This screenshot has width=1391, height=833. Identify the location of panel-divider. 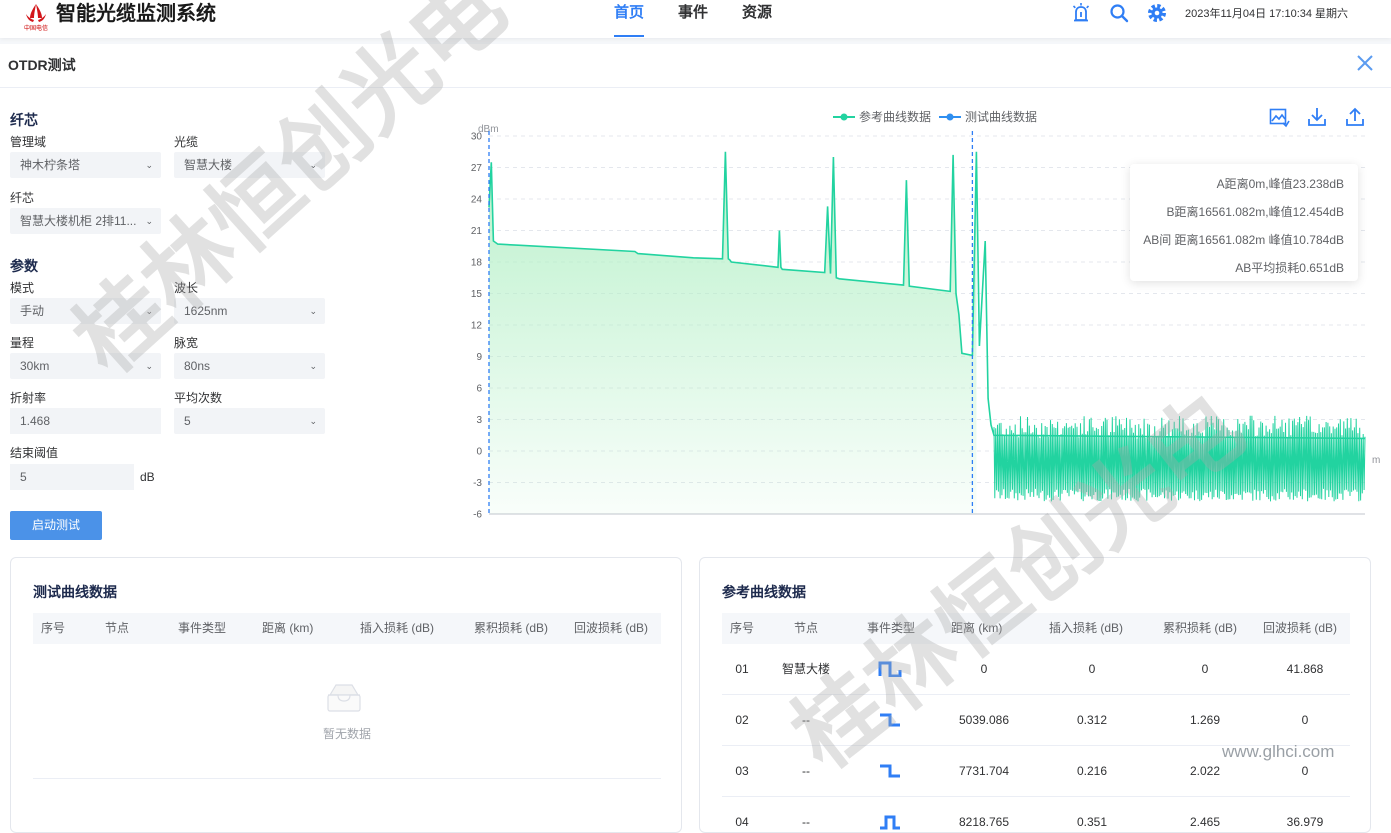
(695, 87).